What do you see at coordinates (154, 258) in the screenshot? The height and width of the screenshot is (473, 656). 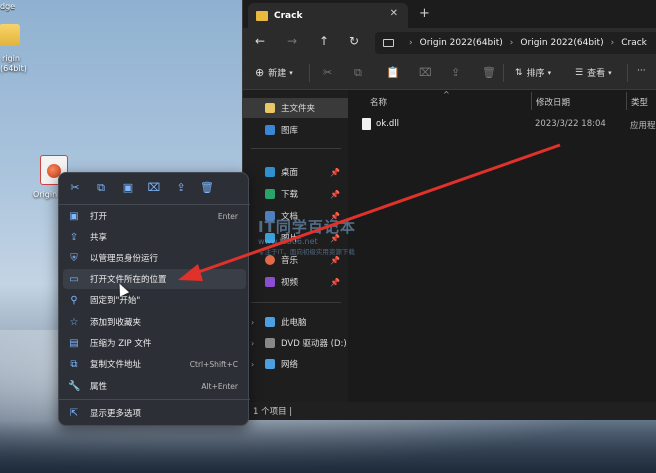 I see `menu-item-run-as-admin: ⛨ 以管理员身份运行` at bounding box center [154, 258].